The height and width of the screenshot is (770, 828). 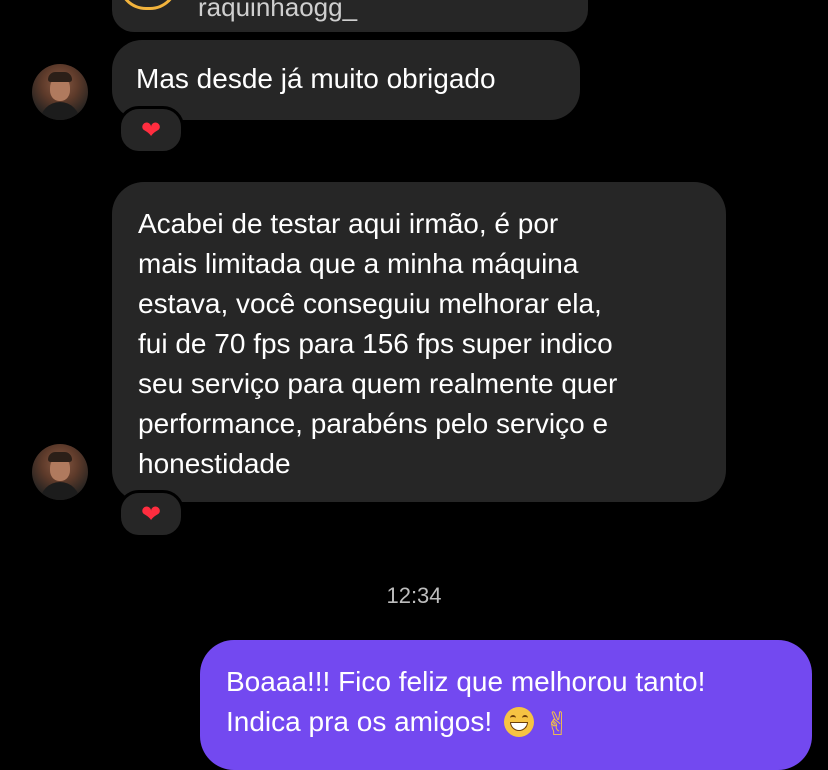 I want to click on message-line-with-emojis: Indica pra os amigos! ✌, so click(x=506, y=722).